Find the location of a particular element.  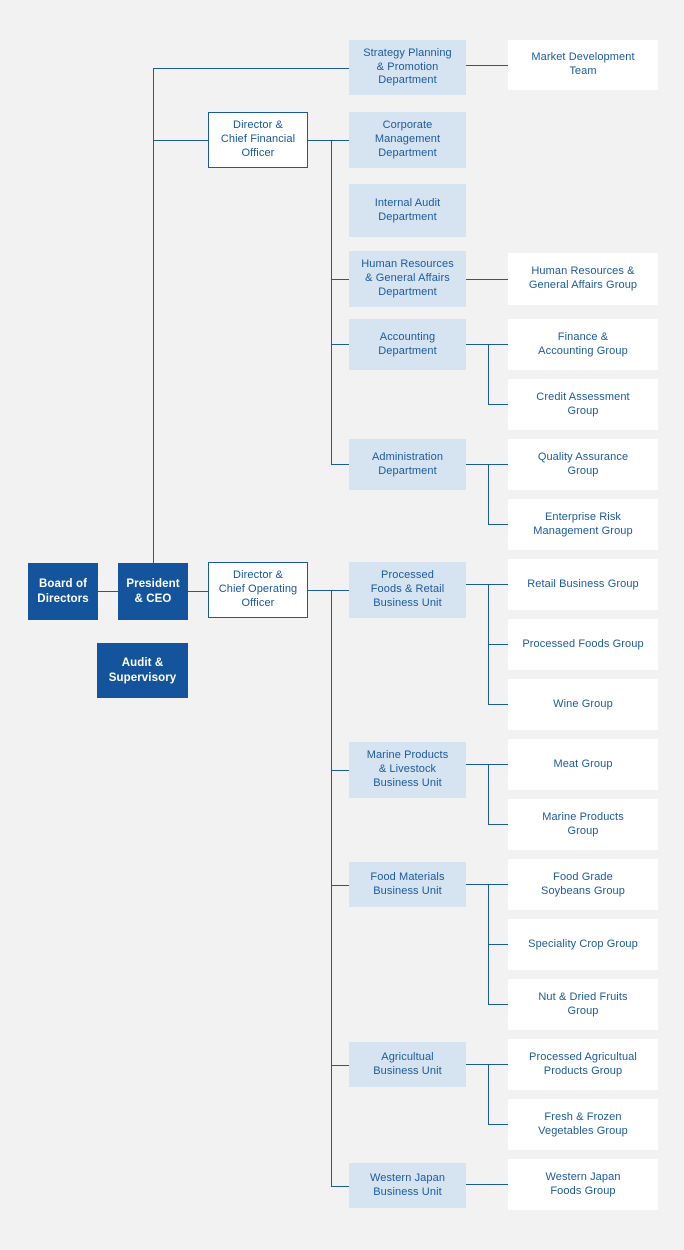

node-processed-agricultual-products-group: Processed Agricultual Products Group is located at coordinates (583, 1064).